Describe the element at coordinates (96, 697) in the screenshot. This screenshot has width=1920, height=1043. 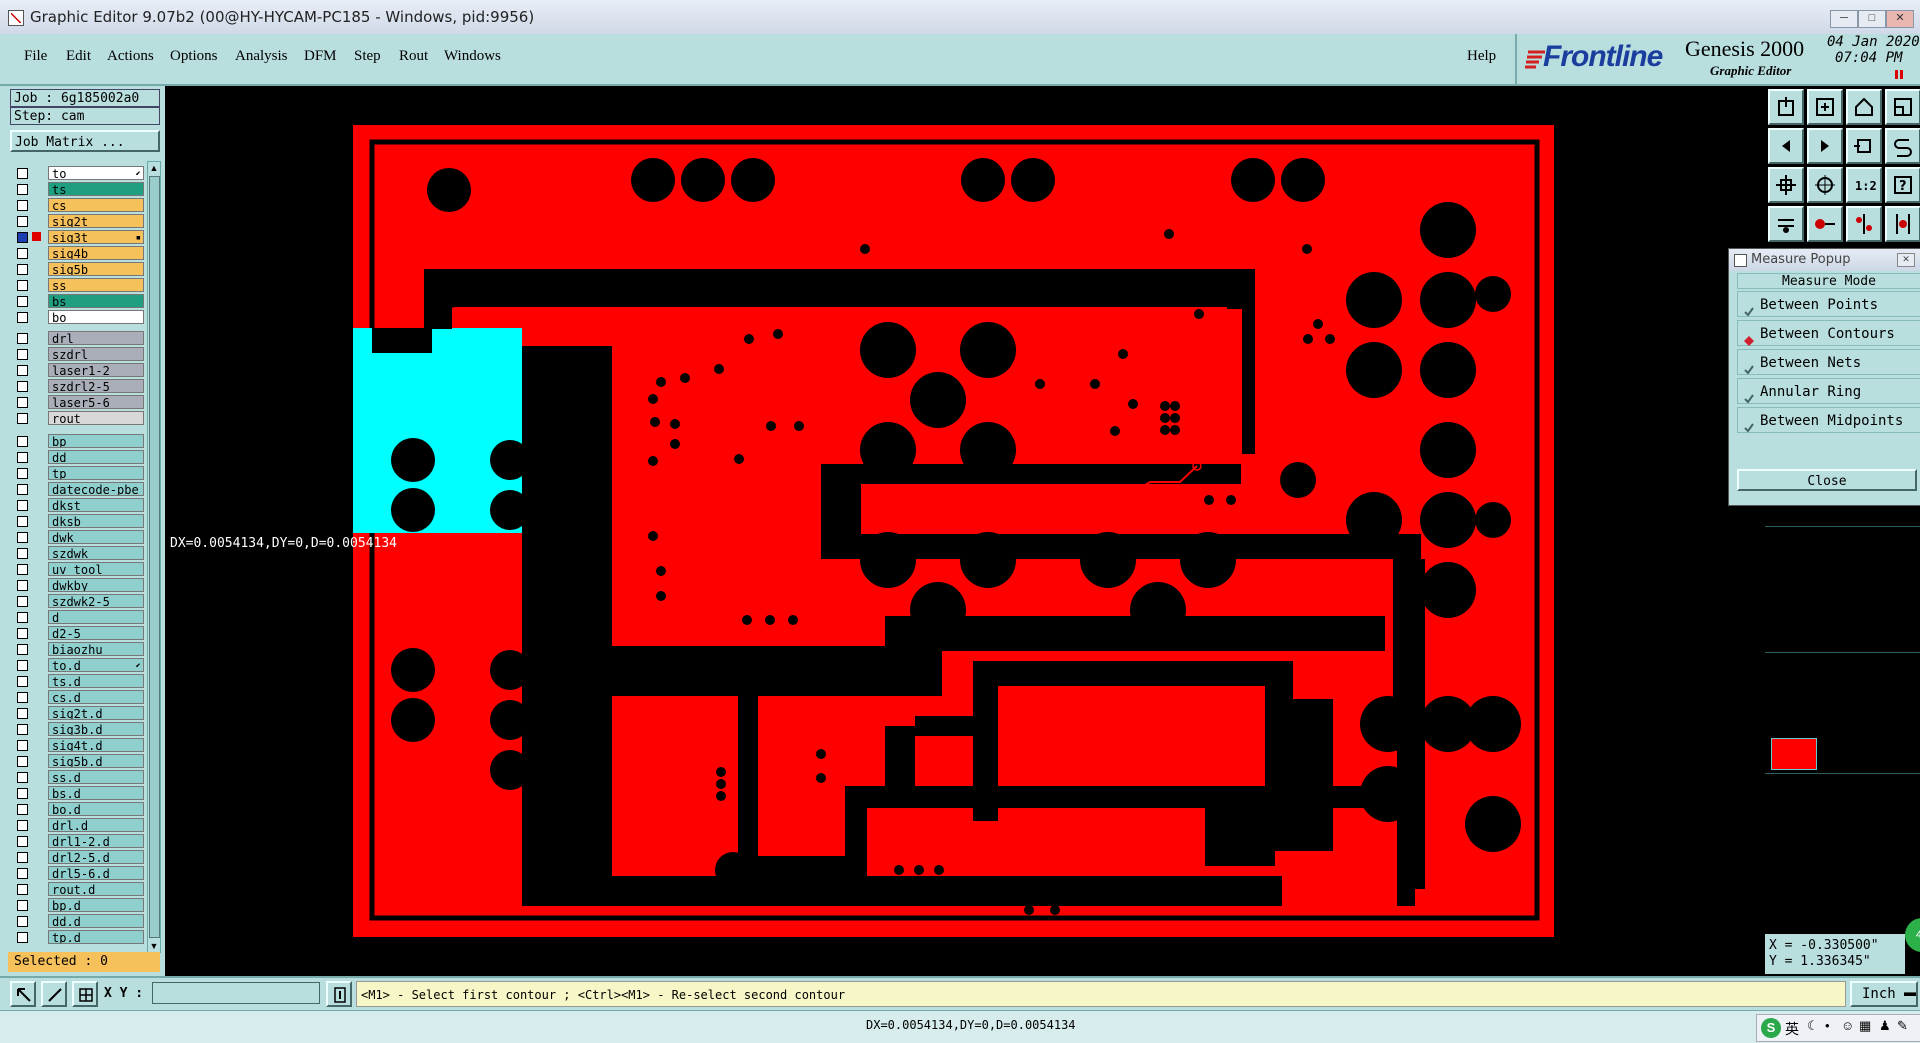
I see `layer-name: cs.d` at that location.